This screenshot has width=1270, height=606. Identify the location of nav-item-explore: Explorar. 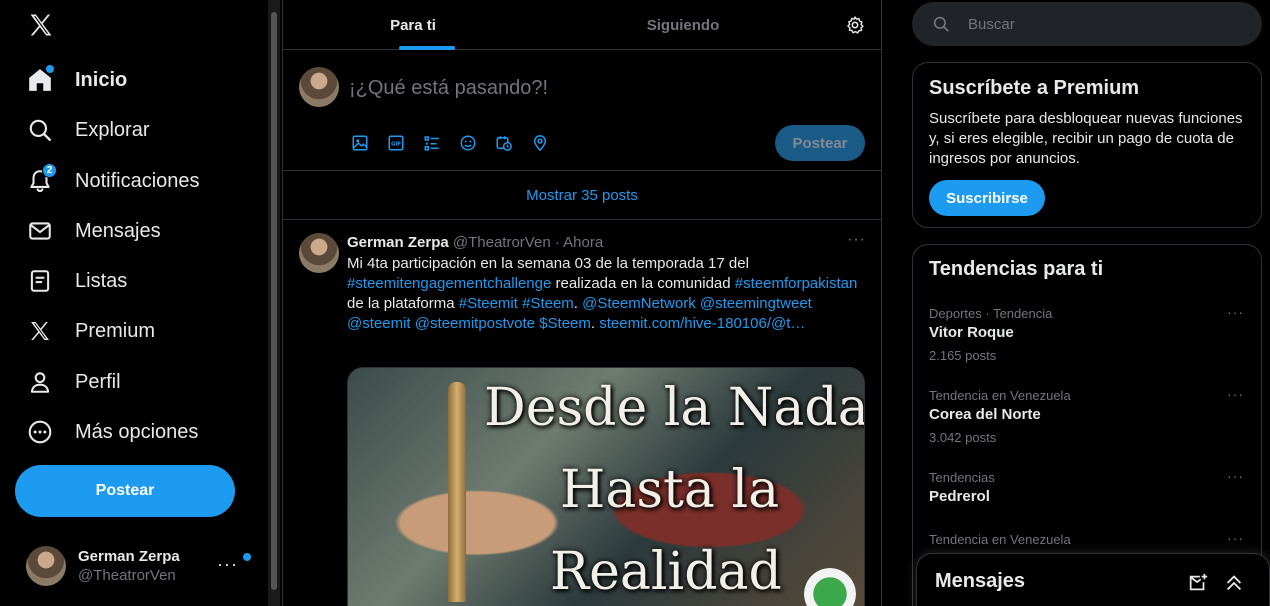
(87, 130).